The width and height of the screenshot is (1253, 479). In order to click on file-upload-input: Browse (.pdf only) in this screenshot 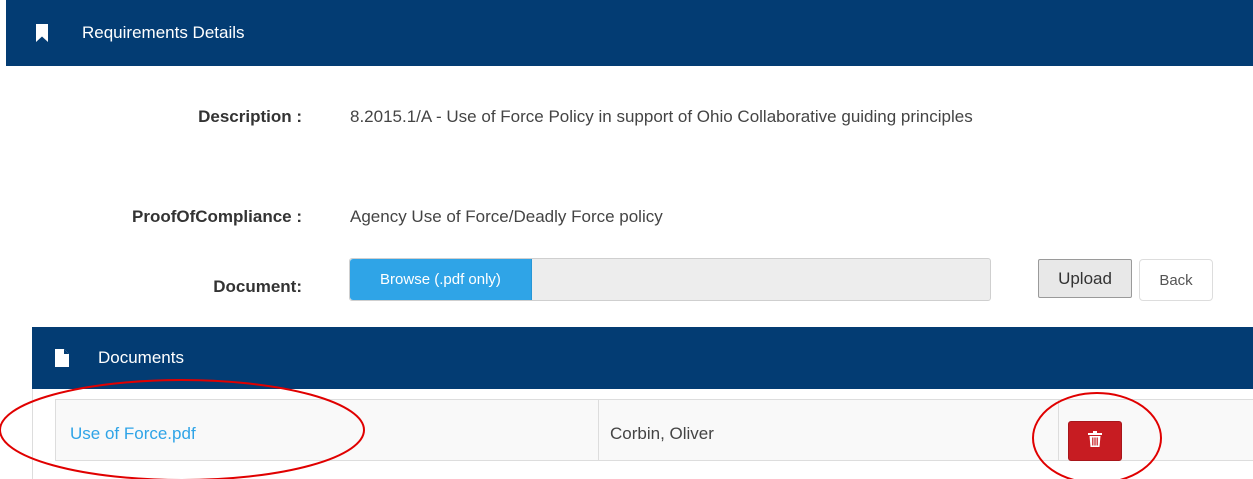, I will do `click(670, 279)`.